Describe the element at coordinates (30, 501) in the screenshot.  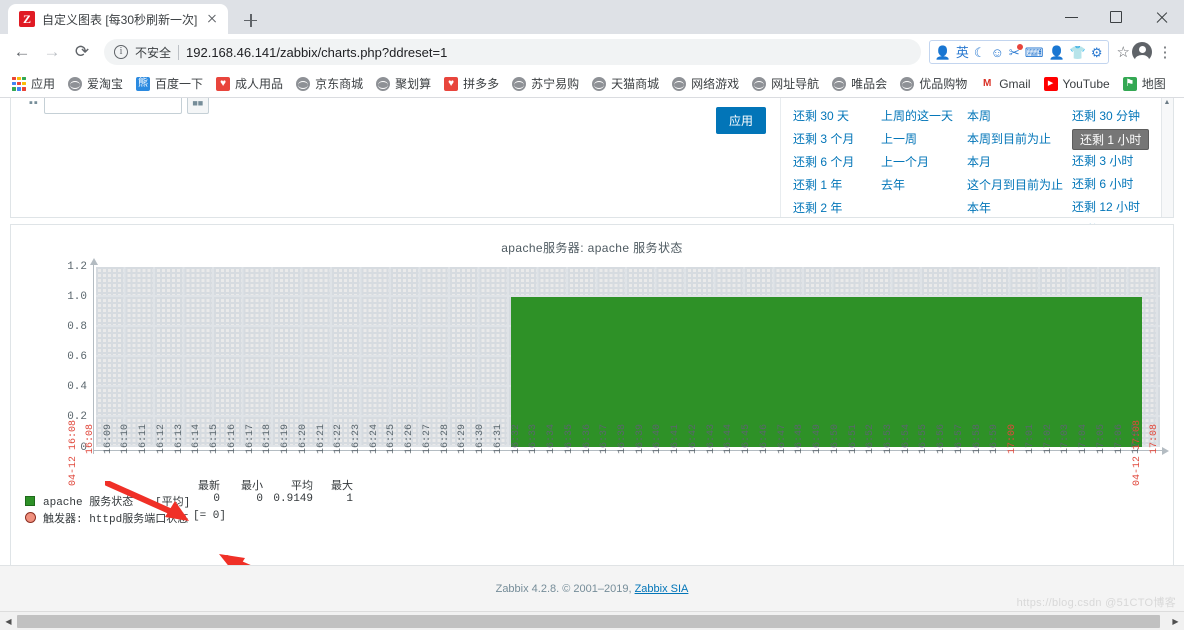
I see `series-color-swatch` at that location.